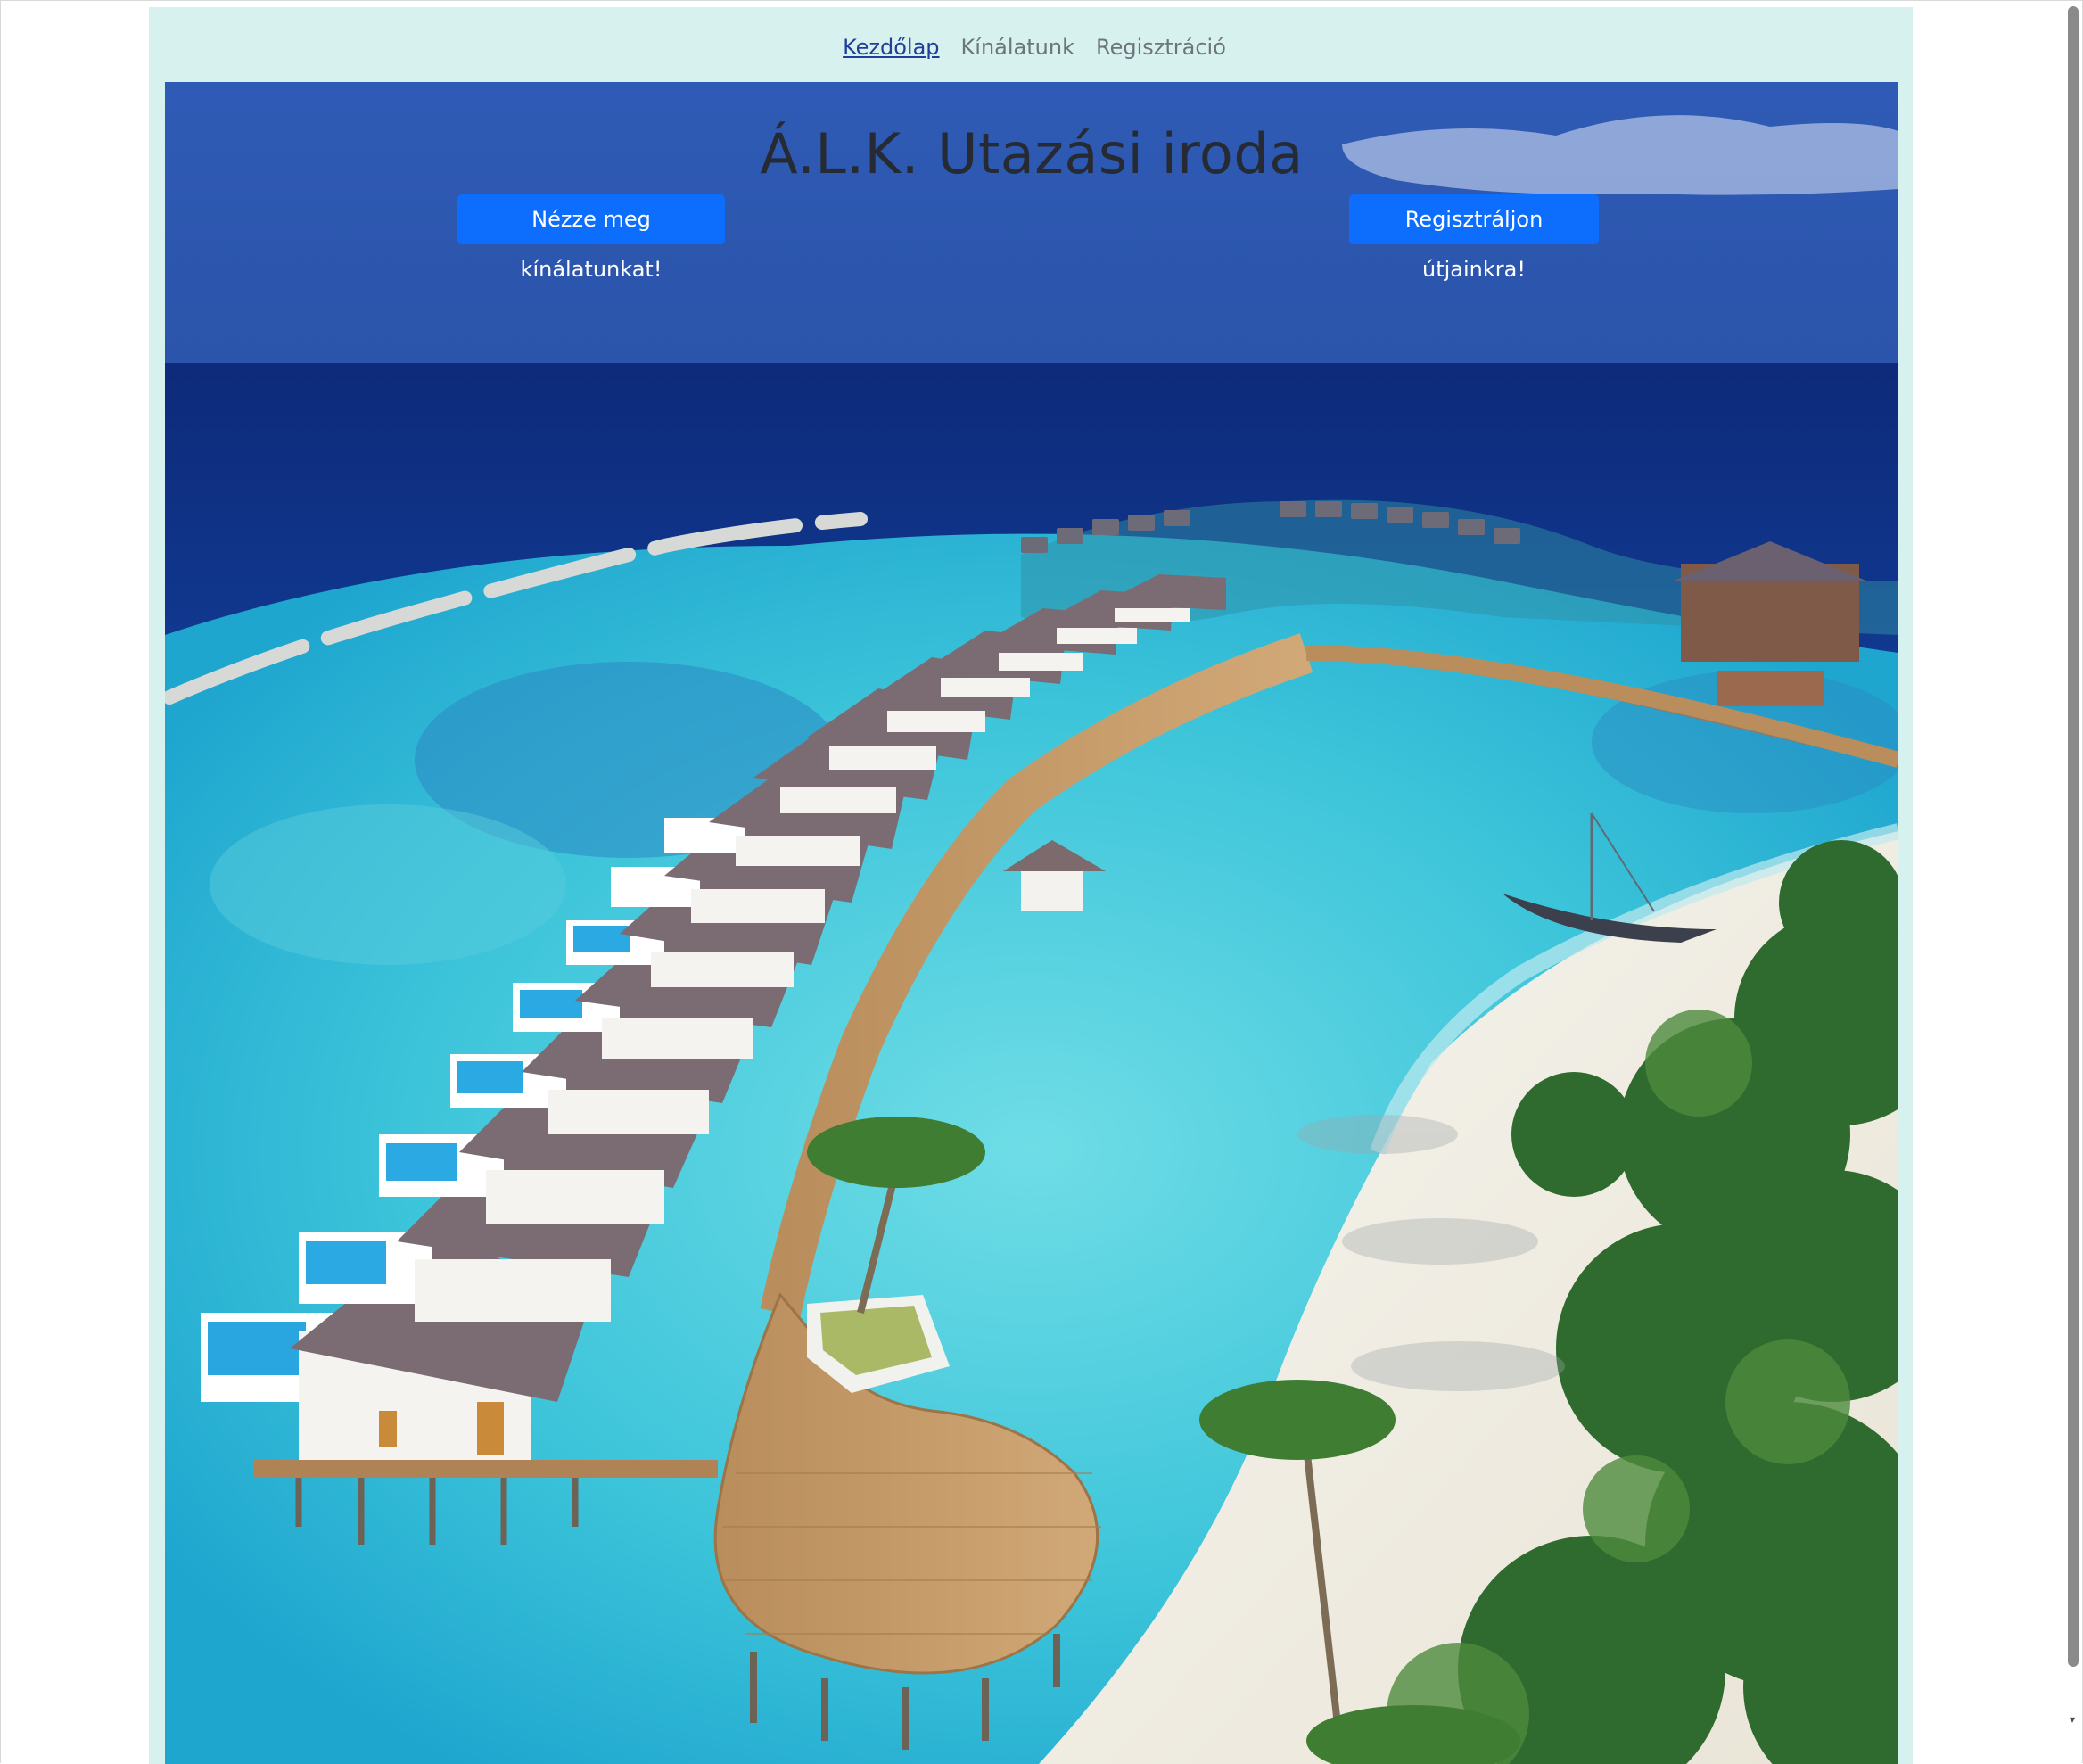 This screenshot has width=2083, height=1764. I want to click on scrollbar-thumb, so click(2073, 836).